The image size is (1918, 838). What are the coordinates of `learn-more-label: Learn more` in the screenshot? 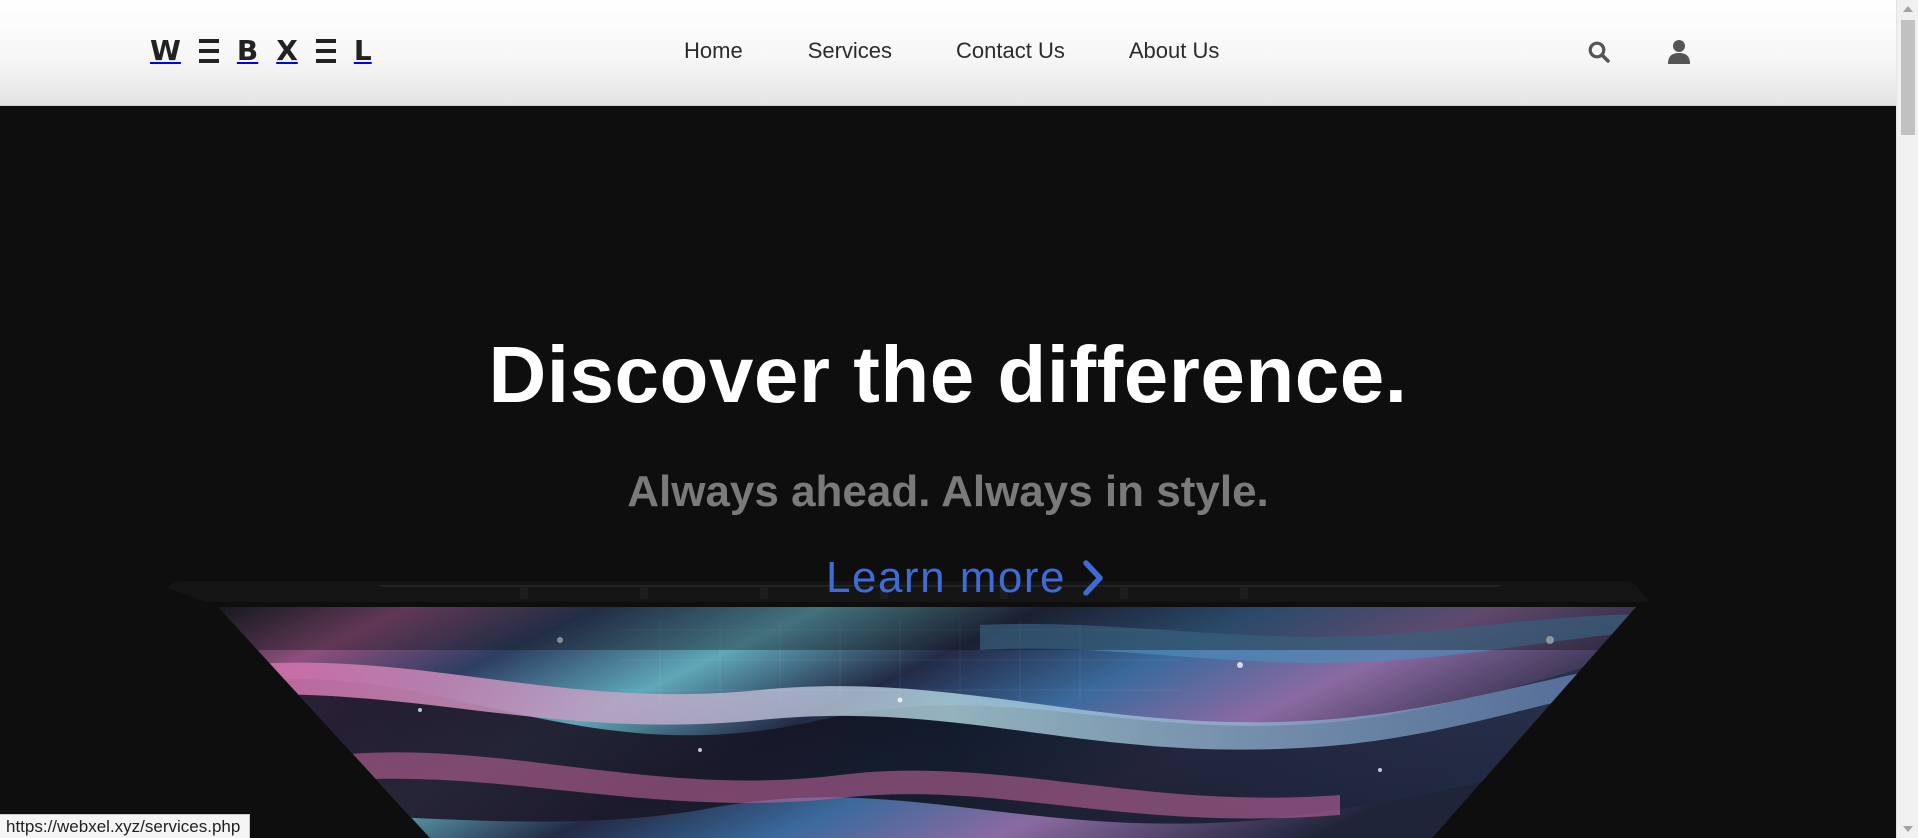 It's located at (946, 577).